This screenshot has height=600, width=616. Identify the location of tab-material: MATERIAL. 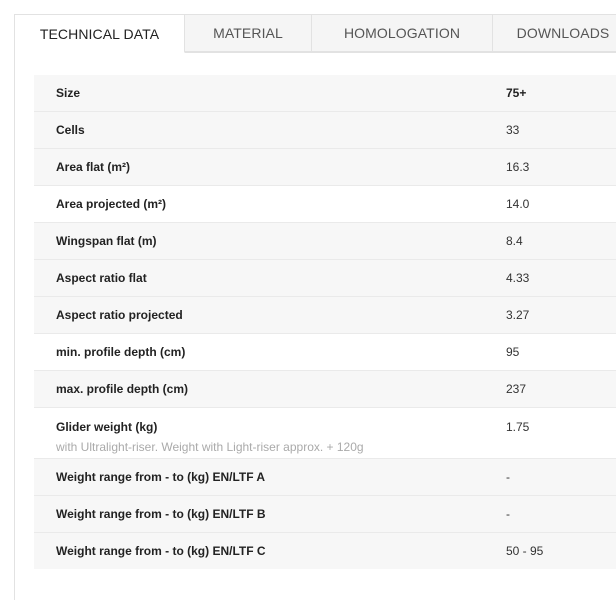
(248, 33).